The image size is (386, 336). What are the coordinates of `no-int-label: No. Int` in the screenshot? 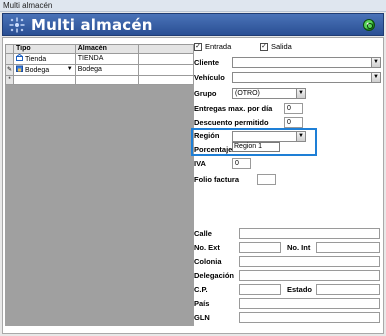 It's located at (299, 247).